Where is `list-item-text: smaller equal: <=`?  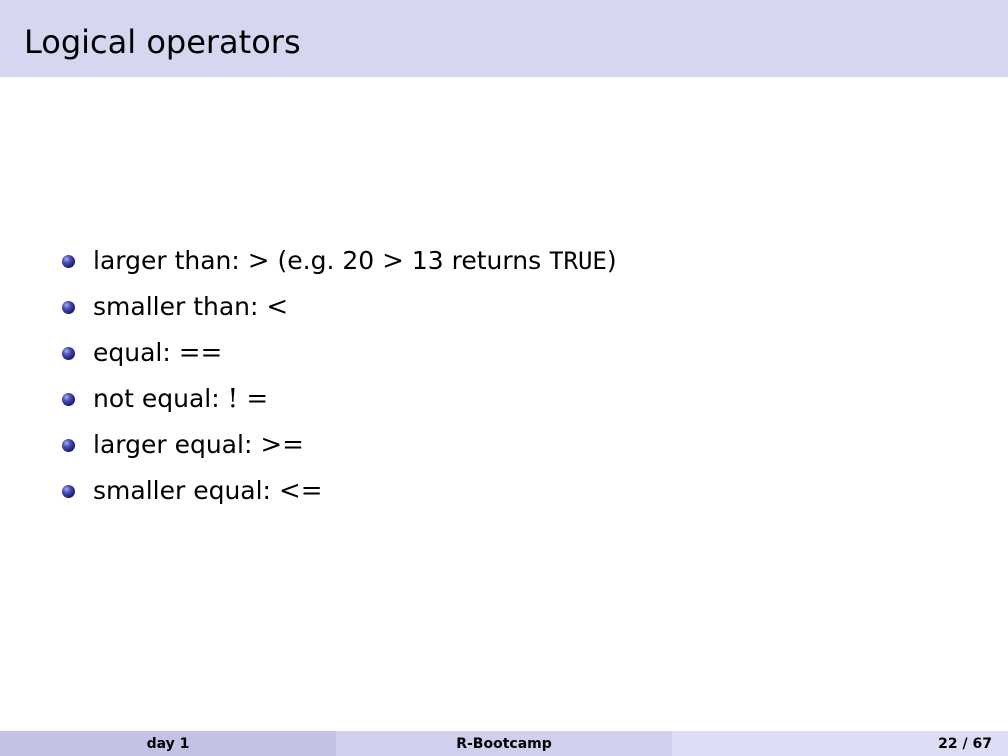 list-item-text: smaller equal: <= is located at coordinates (208, 491).